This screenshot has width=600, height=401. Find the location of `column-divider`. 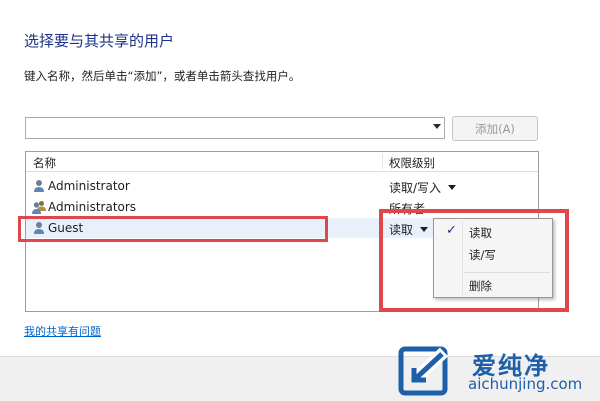

column-divider is located at coordinates (382, 161).